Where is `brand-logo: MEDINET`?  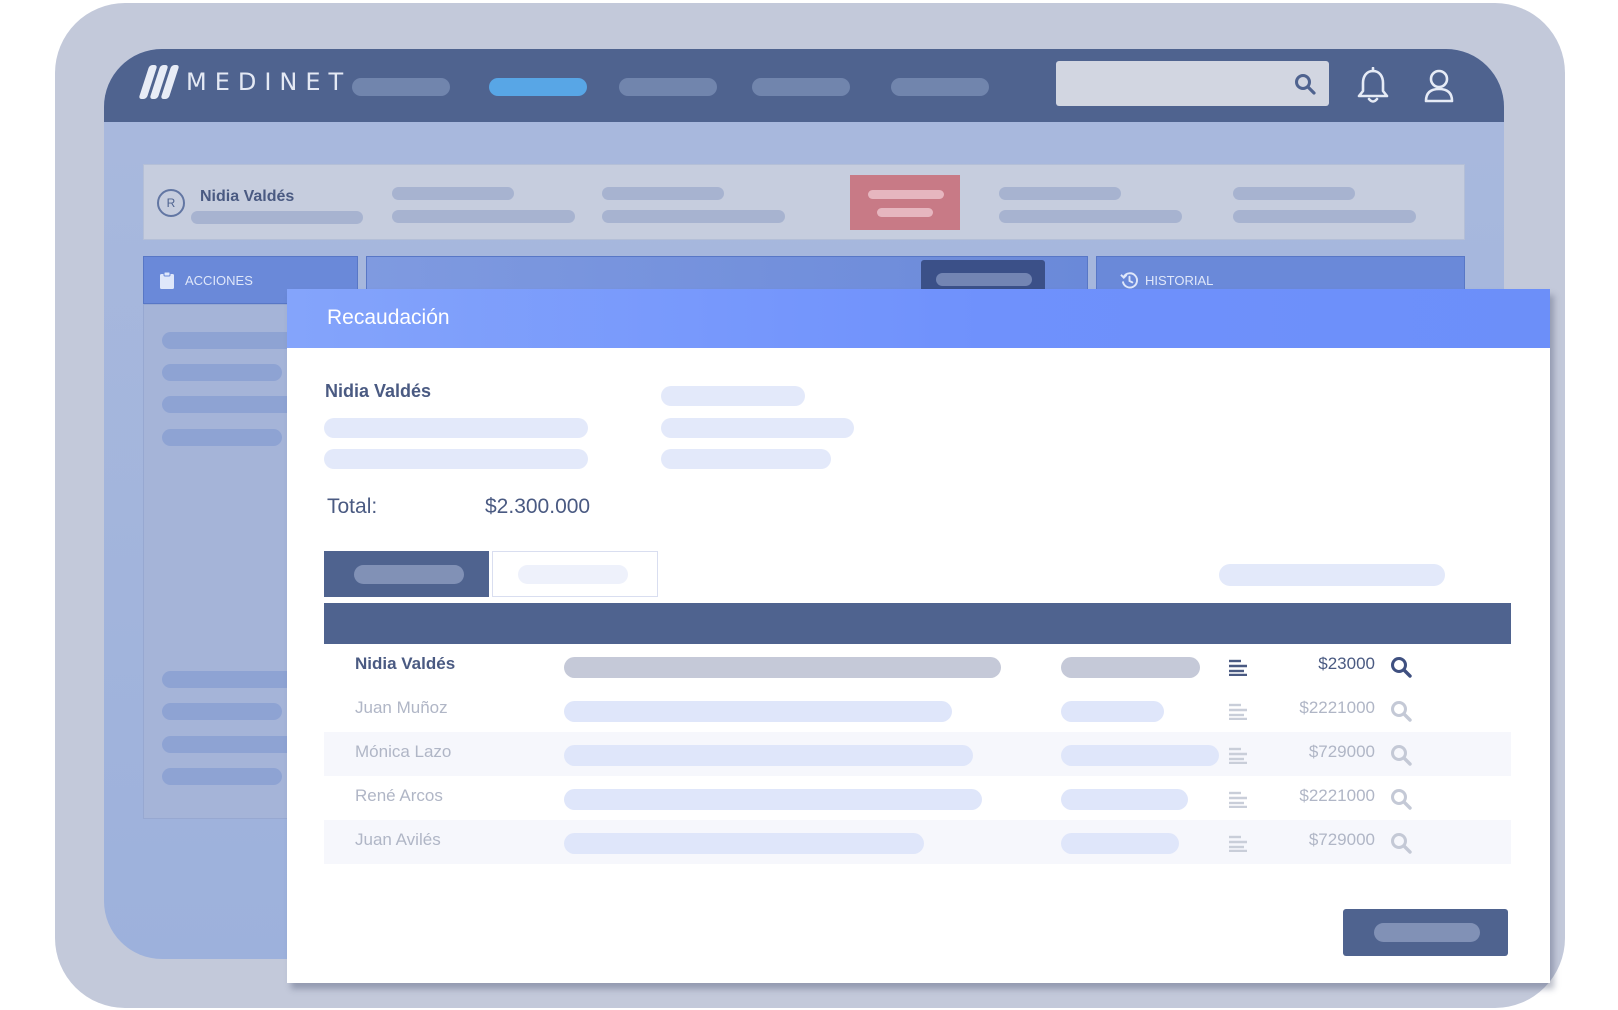
brand-logo: MEDINET is located at coordinates (245, 82).